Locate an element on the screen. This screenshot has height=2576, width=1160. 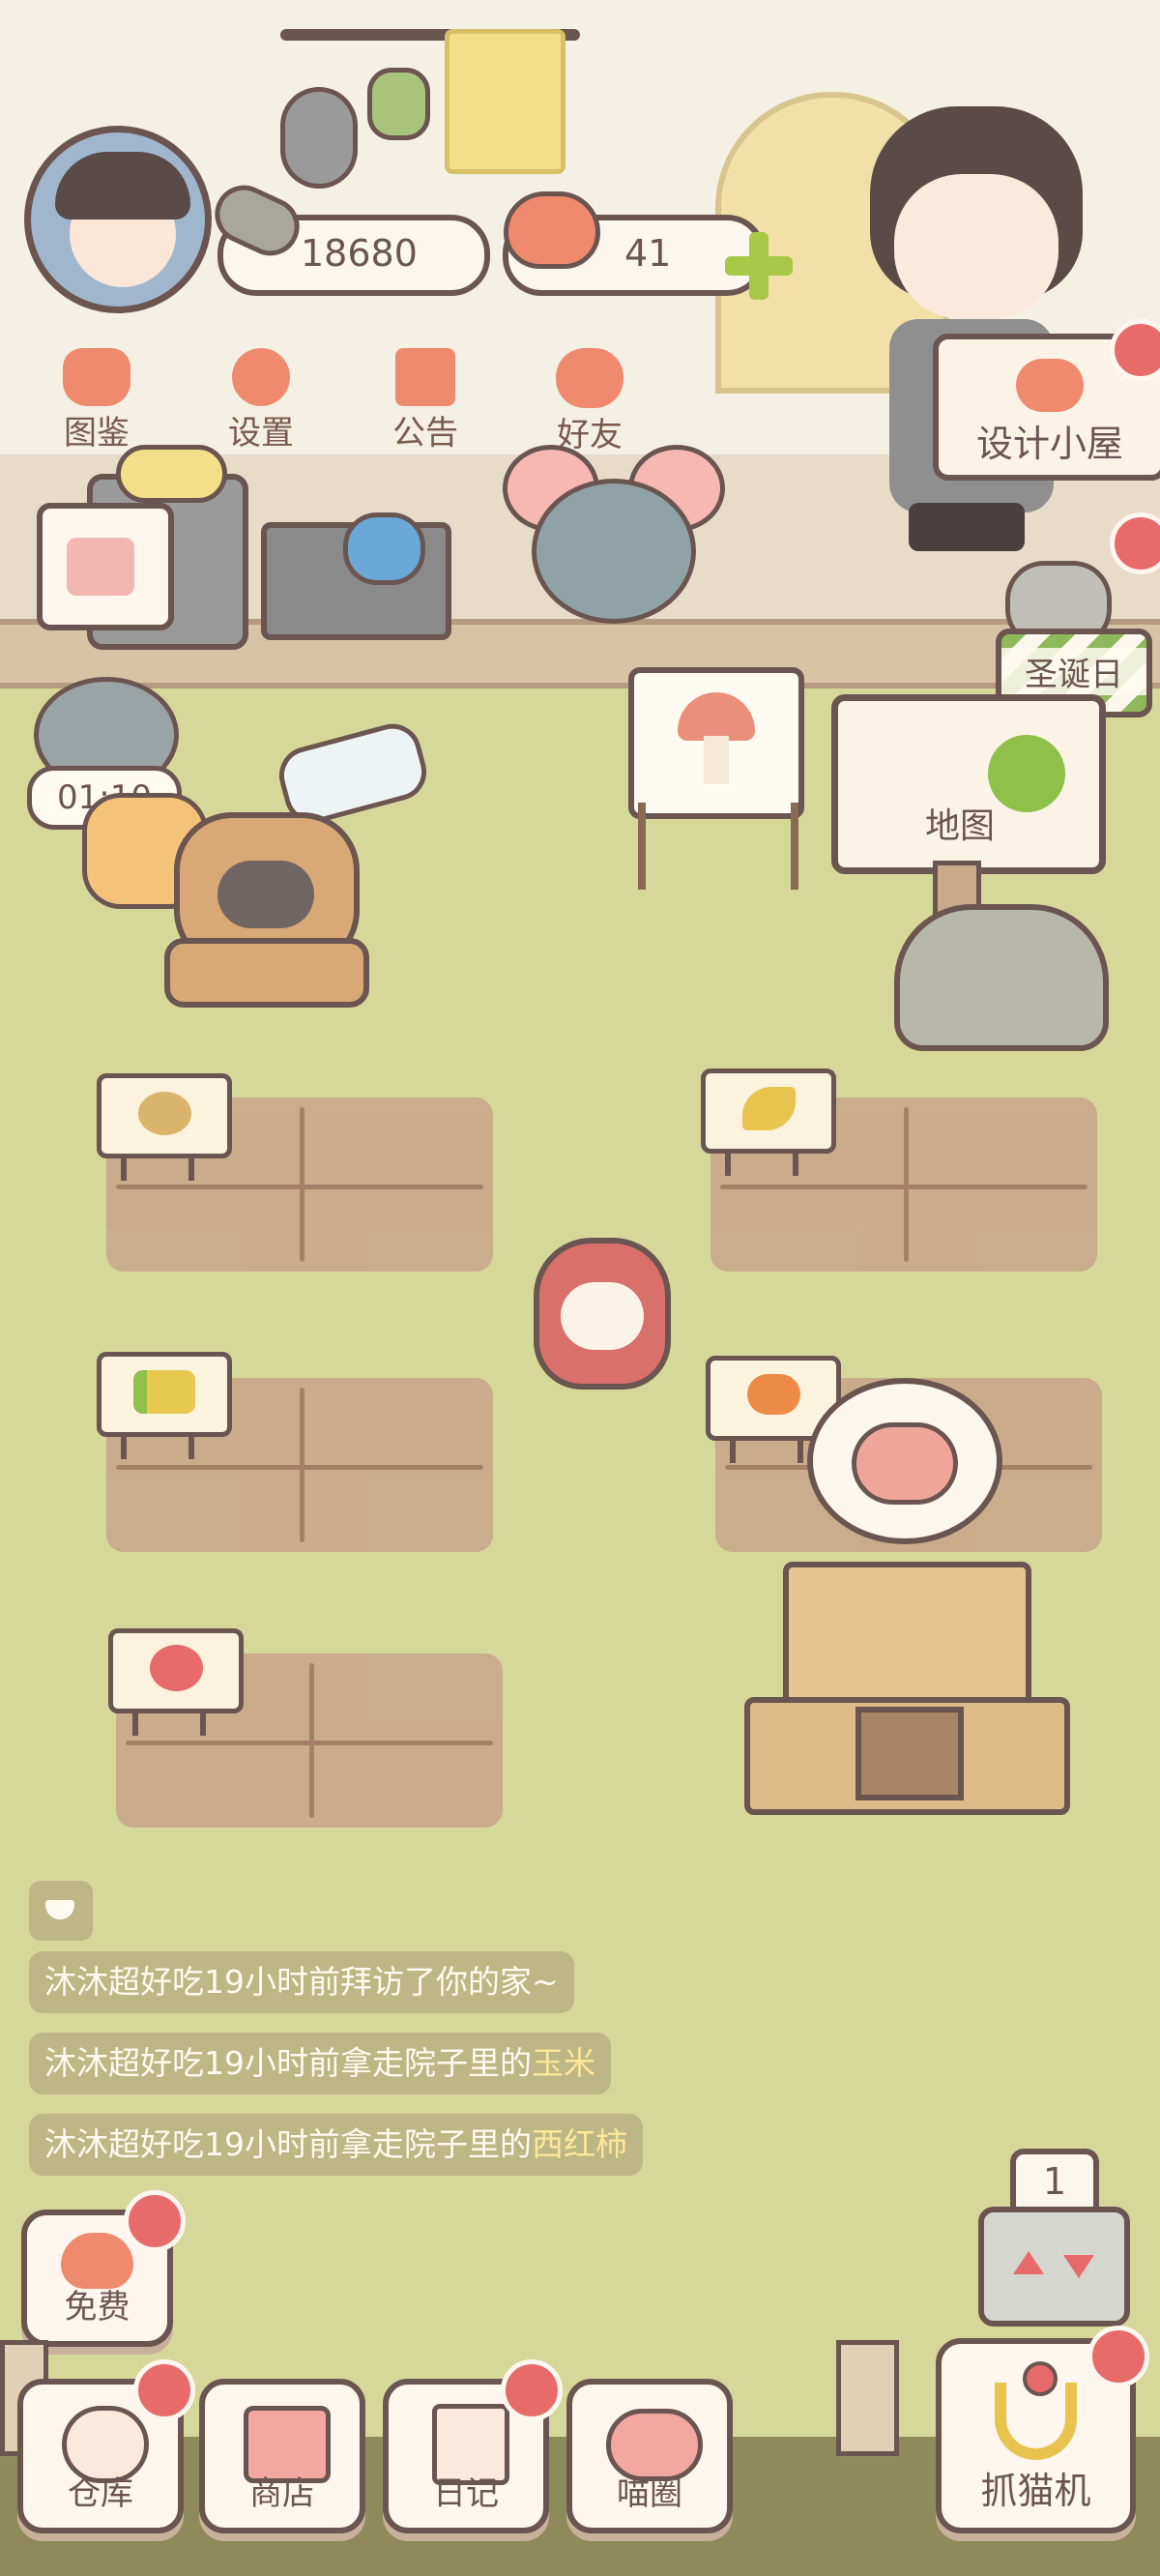
sign-tomato is located at coordinates (176, 1682).